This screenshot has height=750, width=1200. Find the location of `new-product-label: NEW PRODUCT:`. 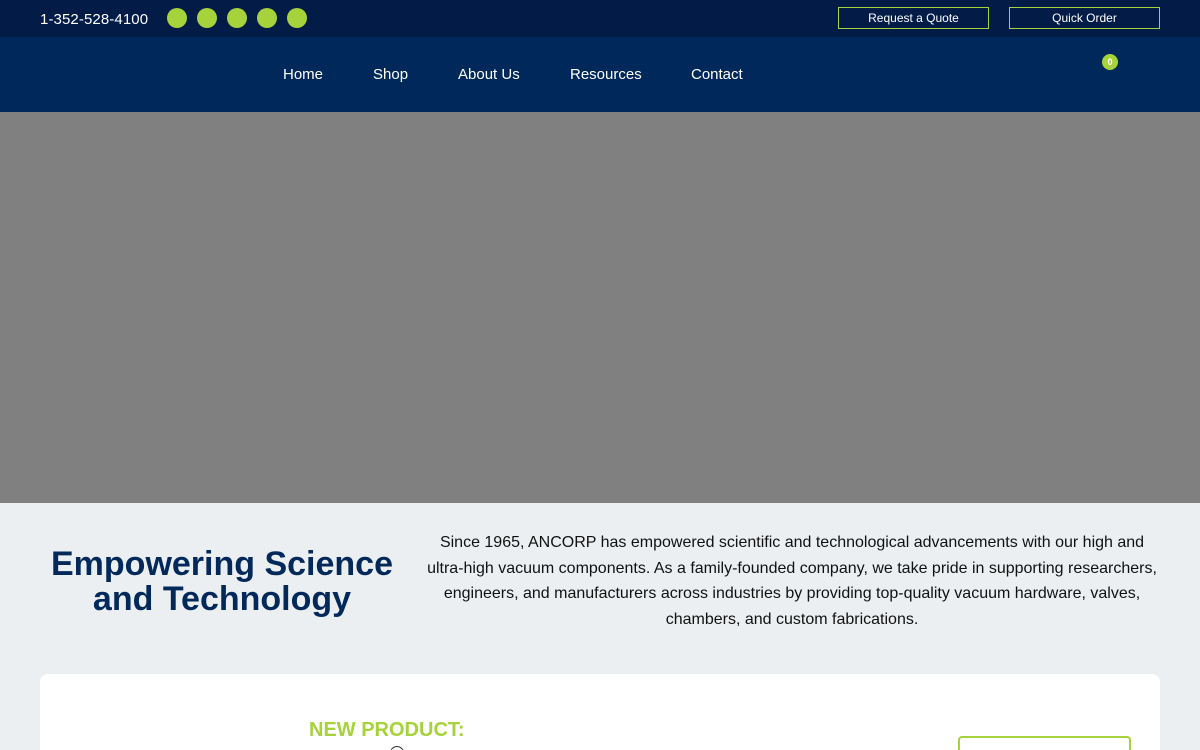

new-product-label: NEW PRODUCT: is located at coordinates (387, 730).